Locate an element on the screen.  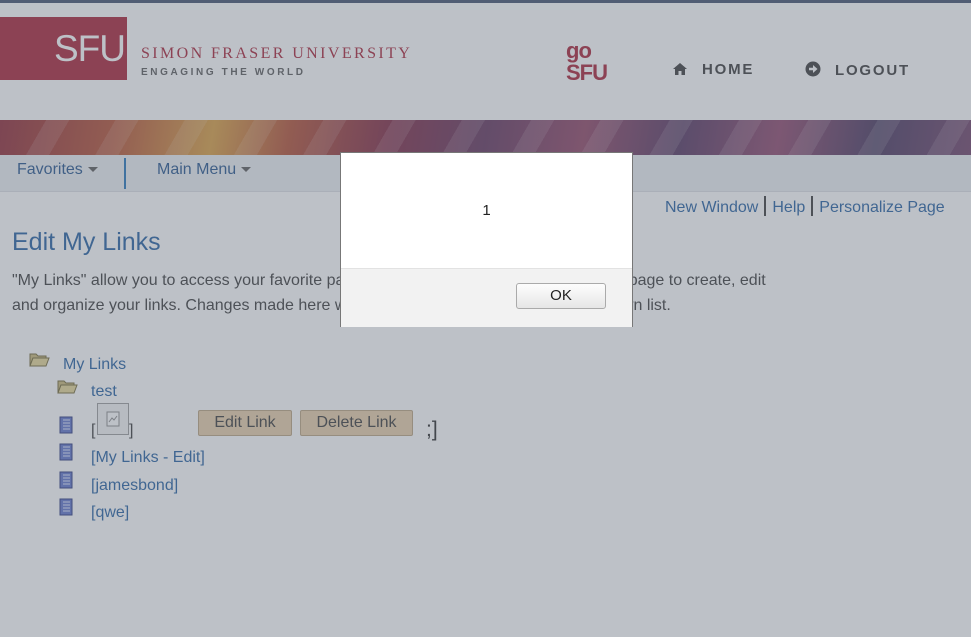
alert-footer: OK is located at coordinates (486, 297).